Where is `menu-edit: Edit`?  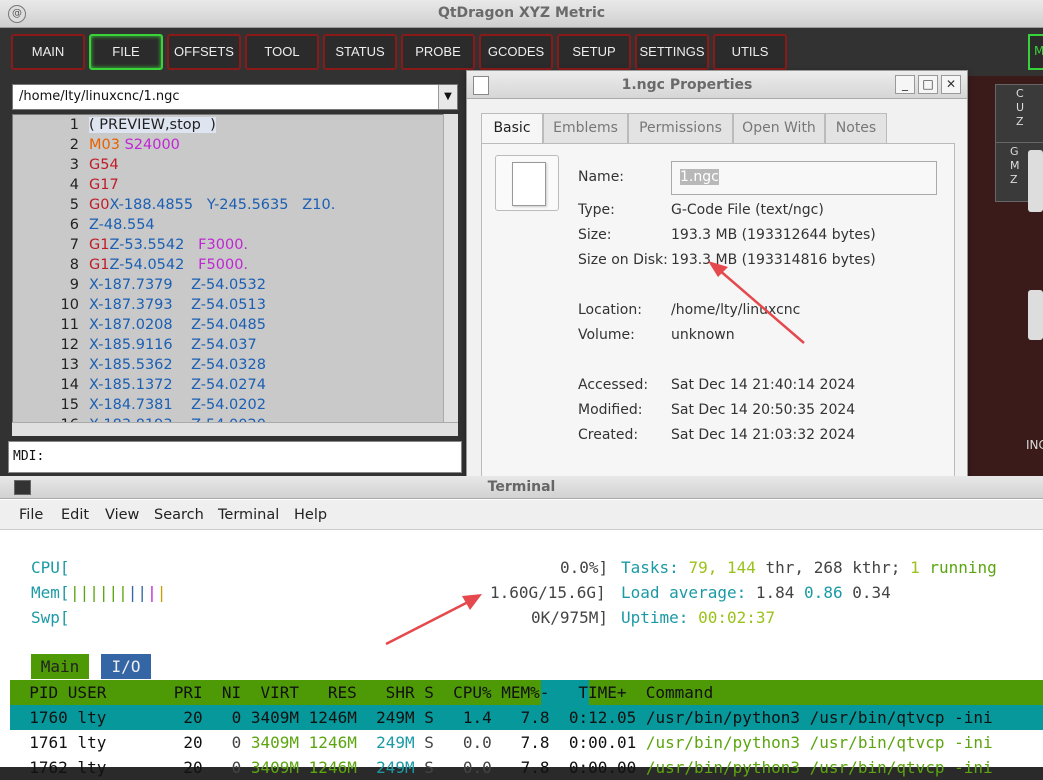
menu-edit: Edit is located at coordinates (75, 515).